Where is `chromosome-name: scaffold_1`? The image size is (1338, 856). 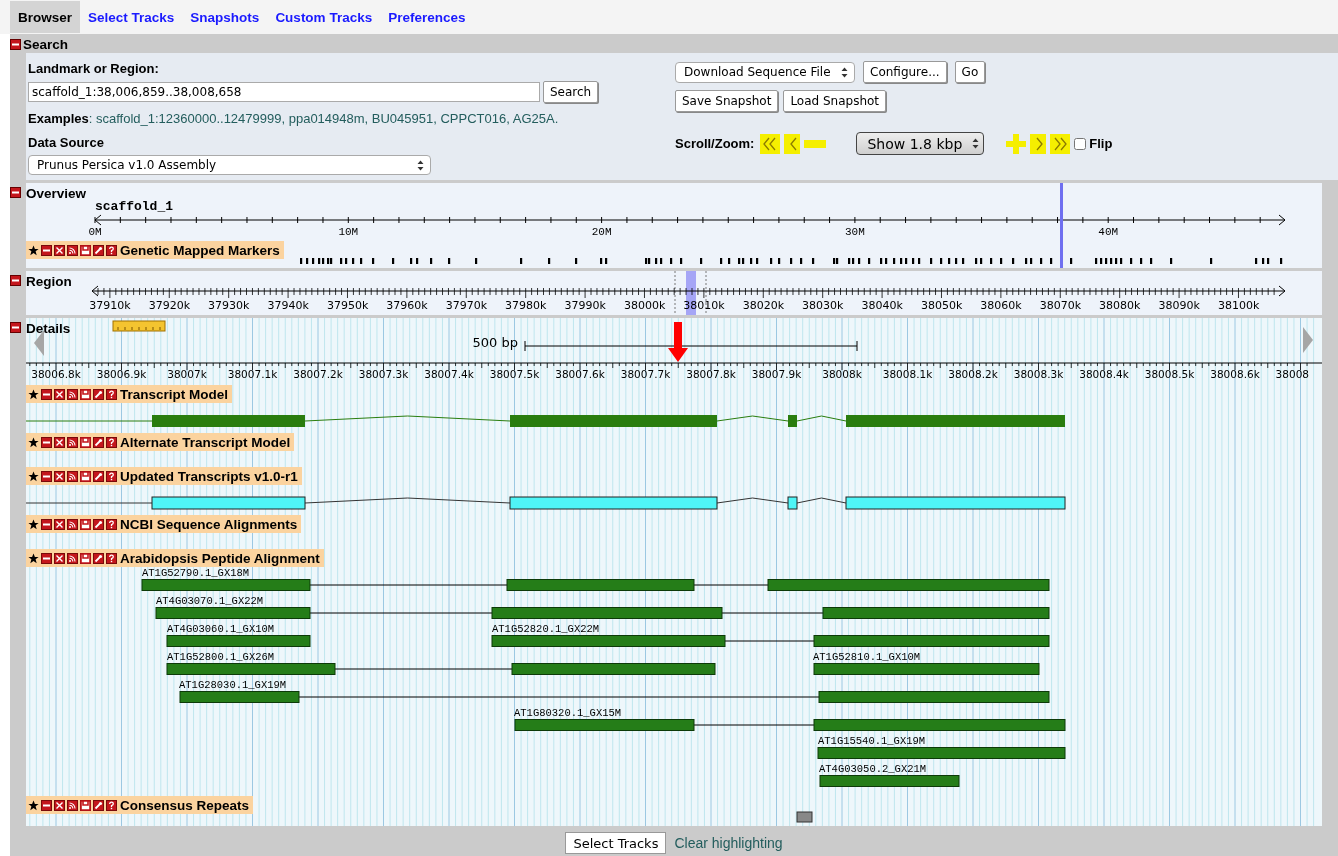 chromosome-name: scaffold_1 is located at coordinates (134, 206).